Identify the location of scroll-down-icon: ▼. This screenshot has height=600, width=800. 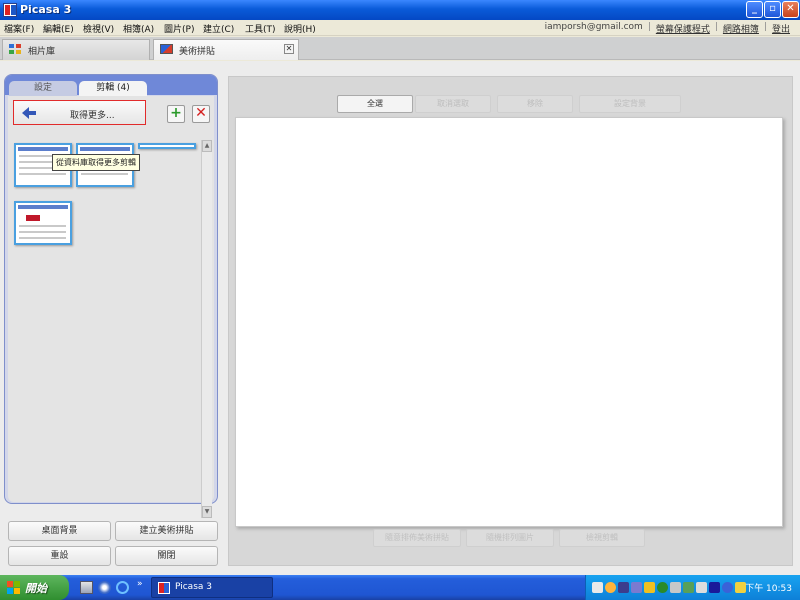
(207, 512).